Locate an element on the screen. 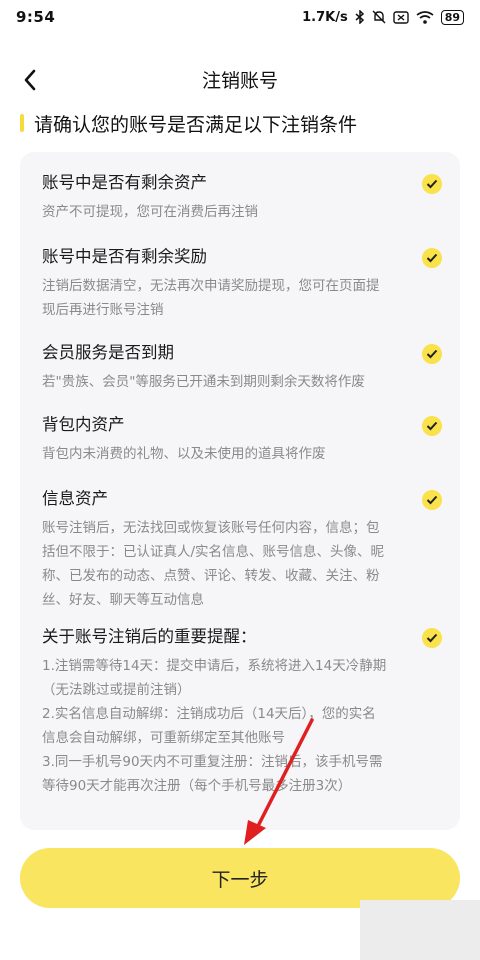 Image resolution: width=480 pixels, height=960 pixels. status-bar: 9:54 1.7K/s 89 is located at coordinates (240, 17).